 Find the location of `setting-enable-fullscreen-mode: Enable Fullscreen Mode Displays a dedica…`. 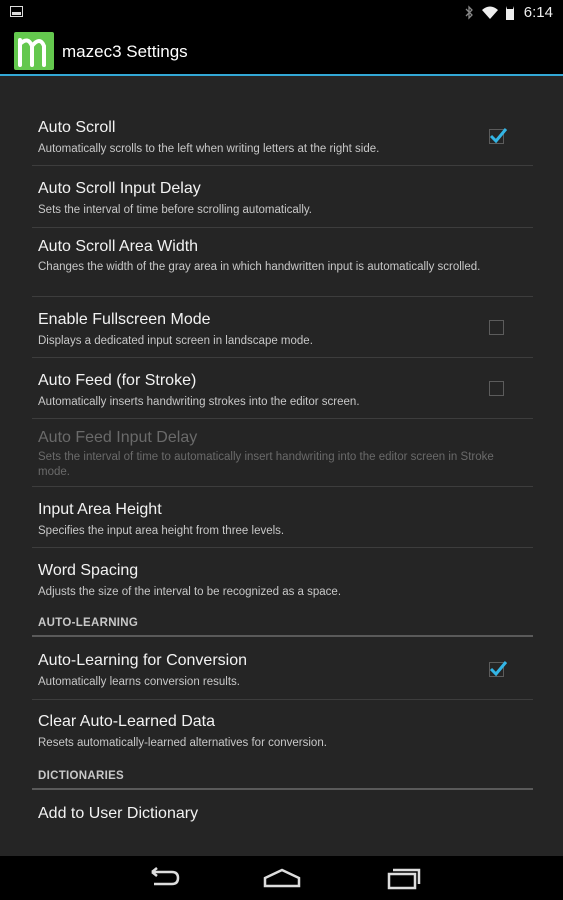

setting-enable-fullscreen-mode: Enable Fullscreen Mode Displays a dedica… is located at coordinates (282, 327).